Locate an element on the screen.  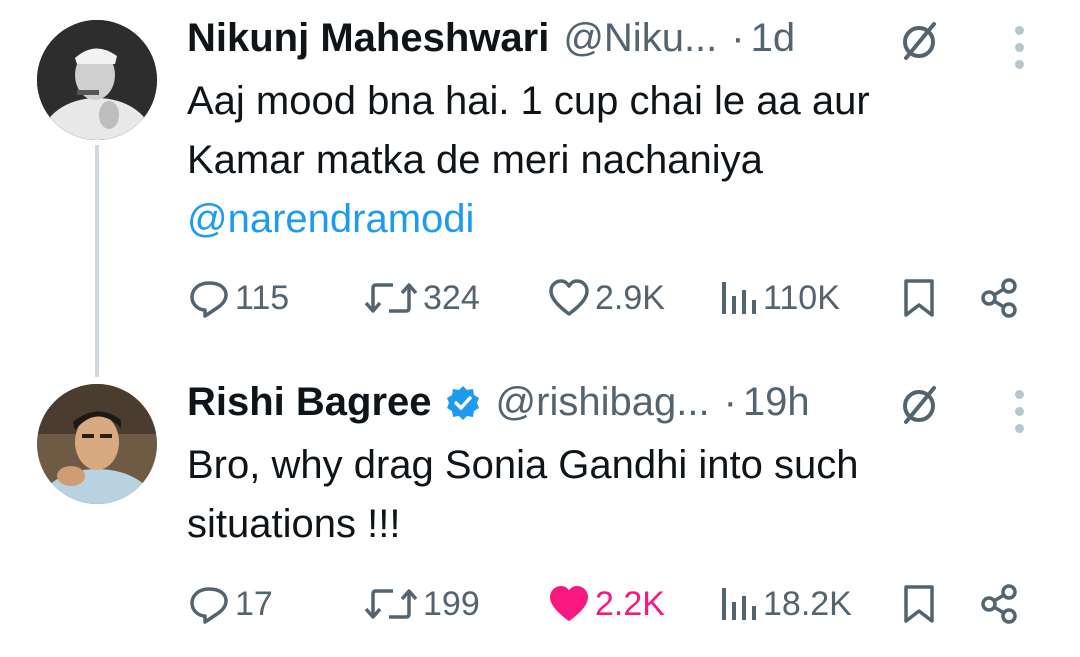
display-name: Nikunj Maheshwari is located at coordinates (368, 38).